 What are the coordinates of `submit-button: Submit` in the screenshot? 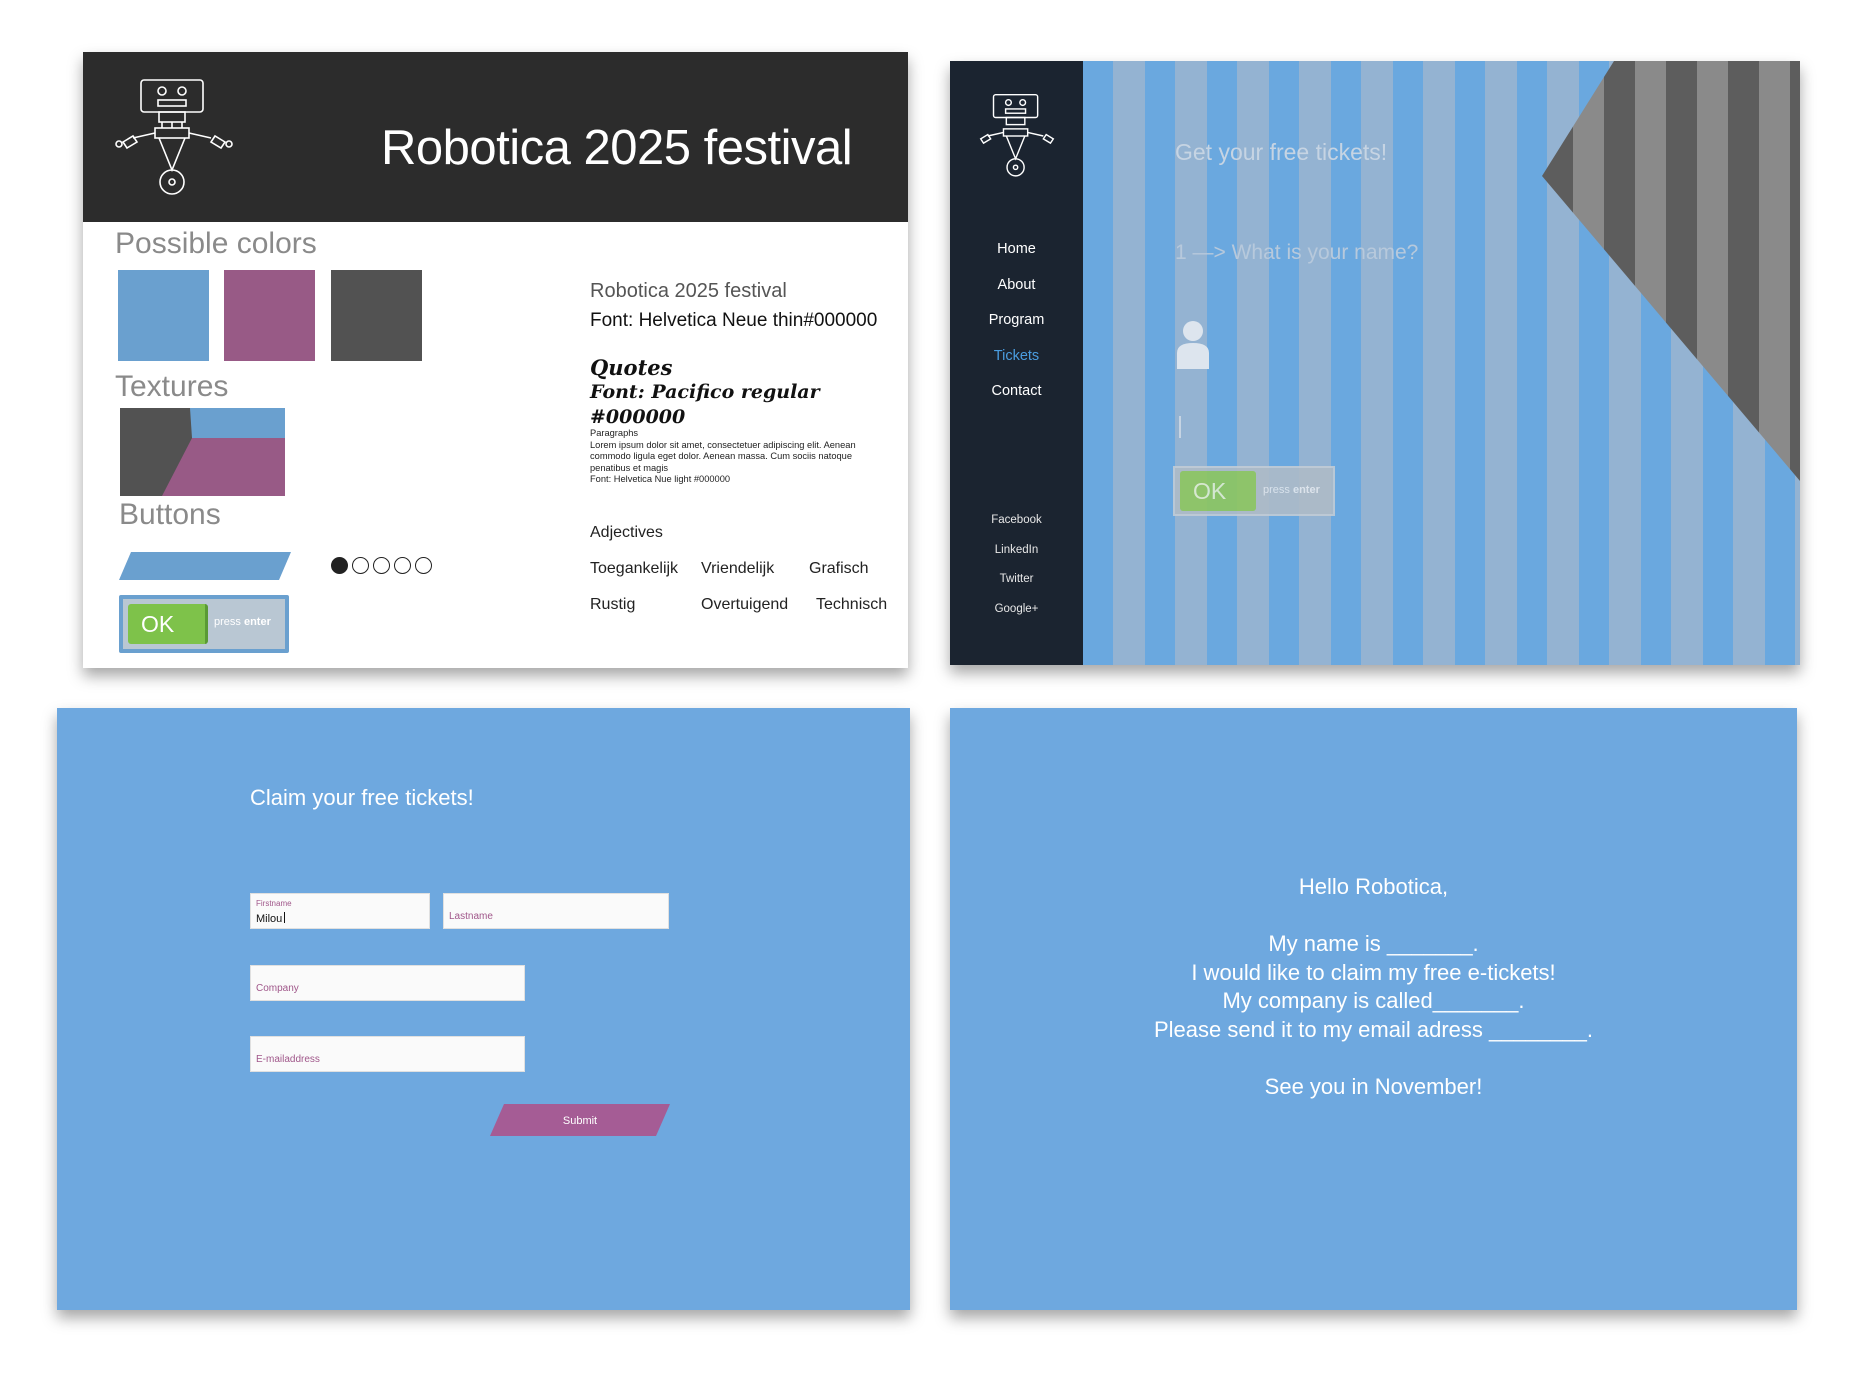 It's located at (580, 1120).